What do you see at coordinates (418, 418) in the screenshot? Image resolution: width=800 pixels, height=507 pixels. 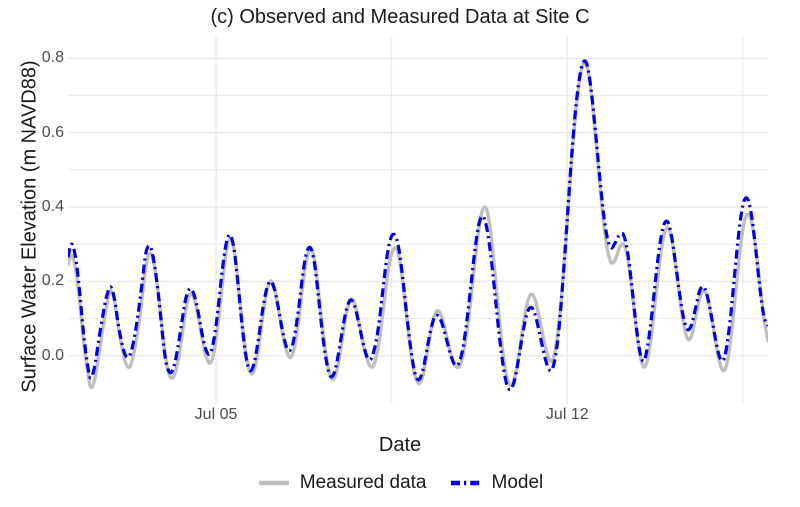 I see `x-axis-tick-labels: Jul 05 Jul 12` at bounding box center [418, 418].